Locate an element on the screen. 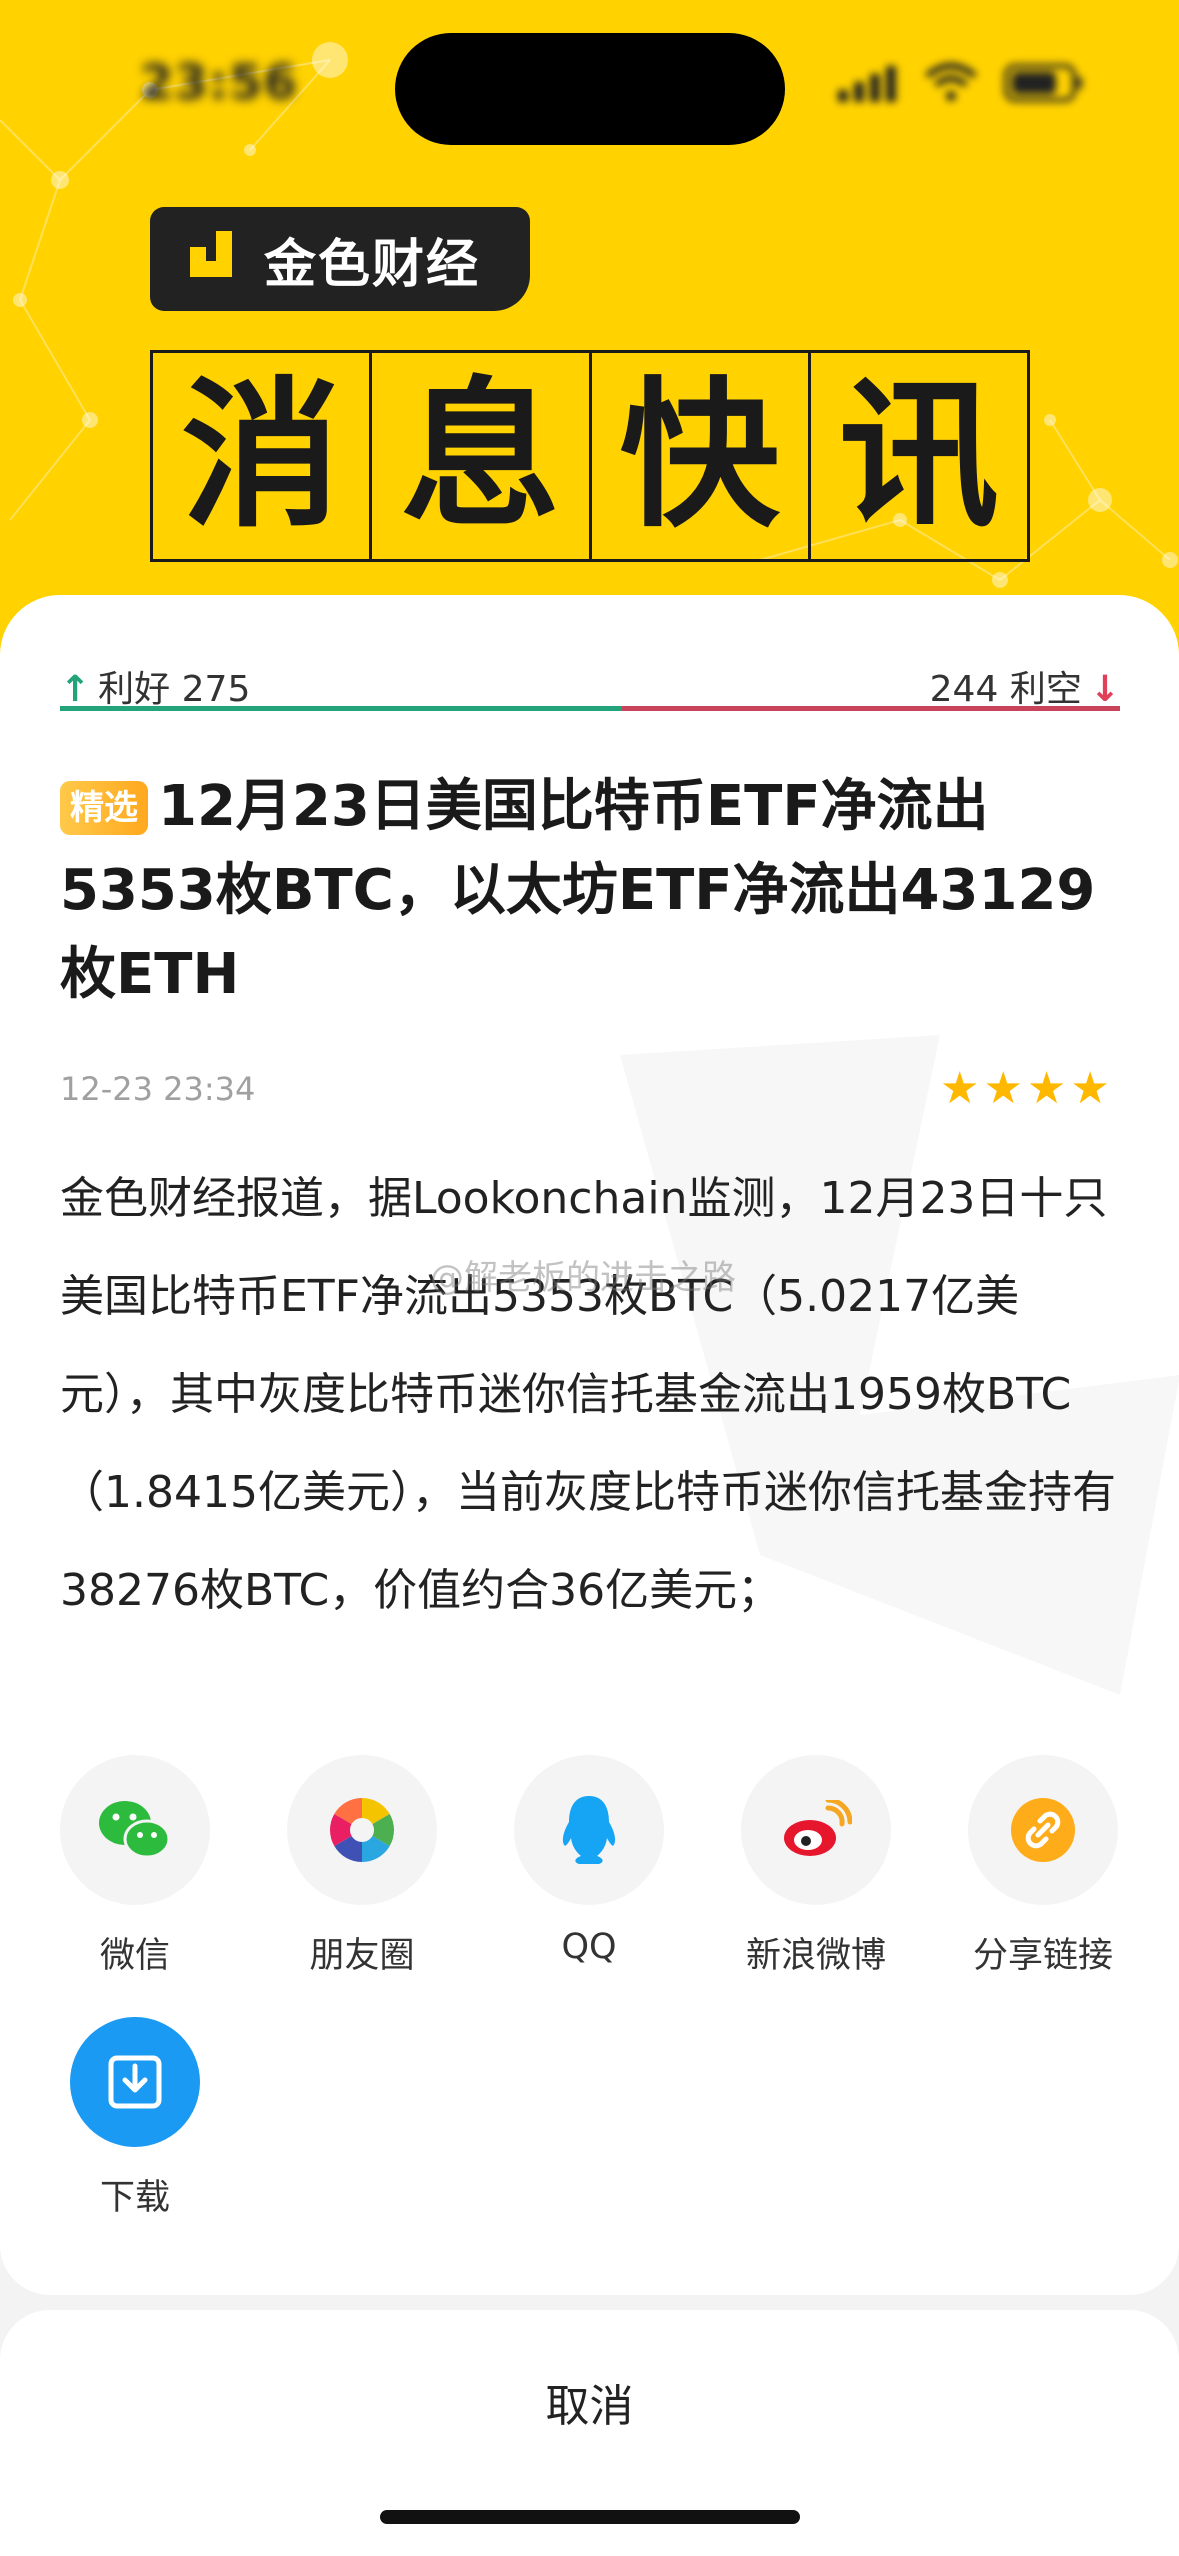 The height and width of the screenshot is (2556, 1179). status-icons is located at coordinates (961, 82).